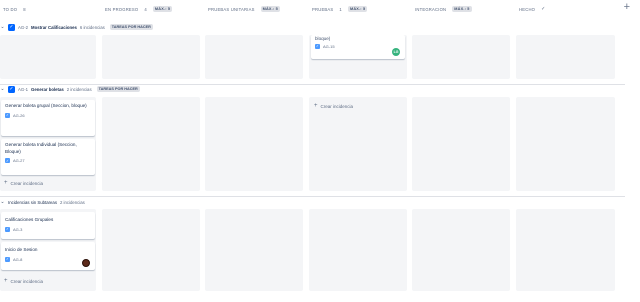 The height and width of the screenshot is (302, 640). Describe the element at coordinates (527, 9) in the screenshot. I see `column-name: HECHO` at that location.